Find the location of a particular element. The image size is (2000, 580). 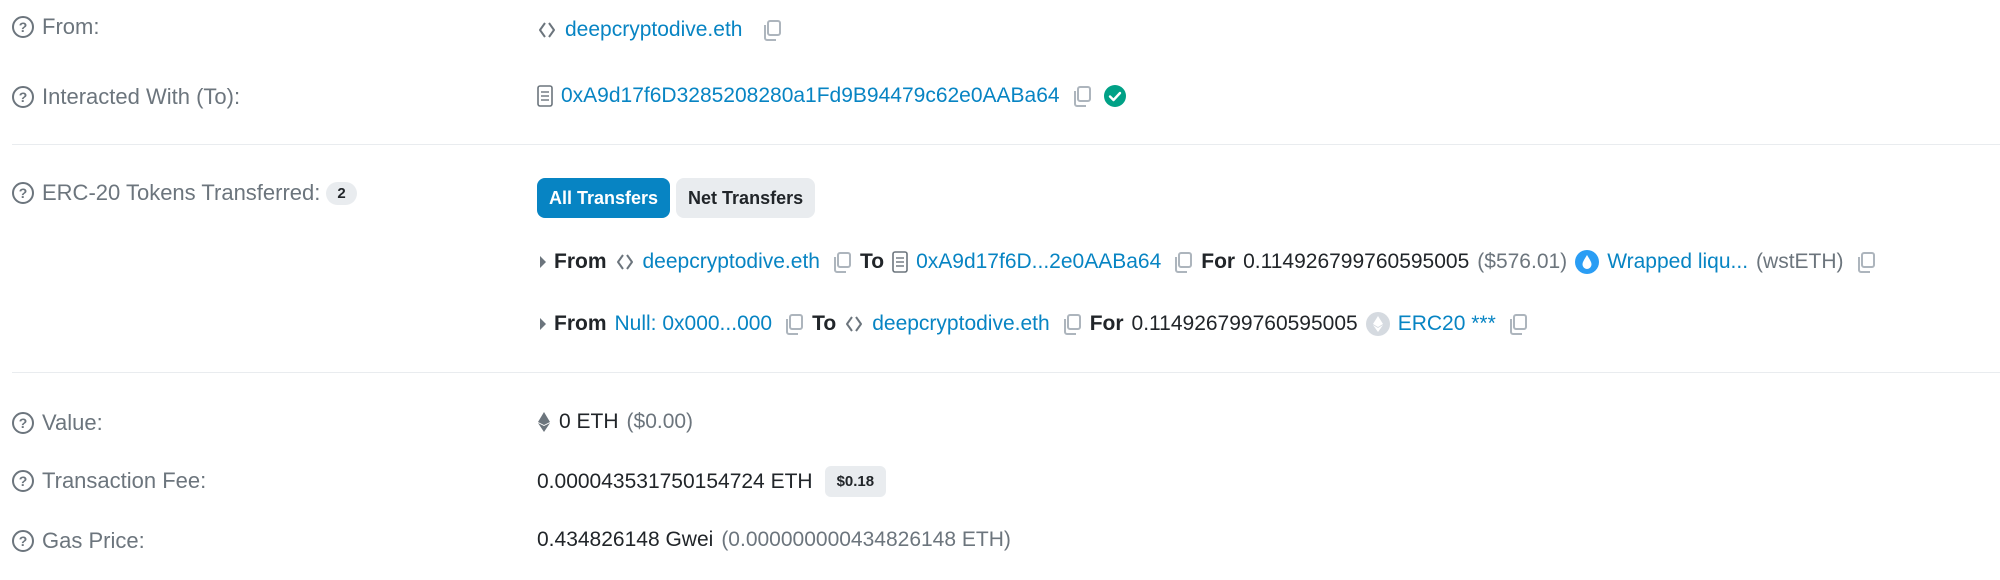

interacted-label-wrap: ? Interacted With (To): is located at coordinates (126, 97).